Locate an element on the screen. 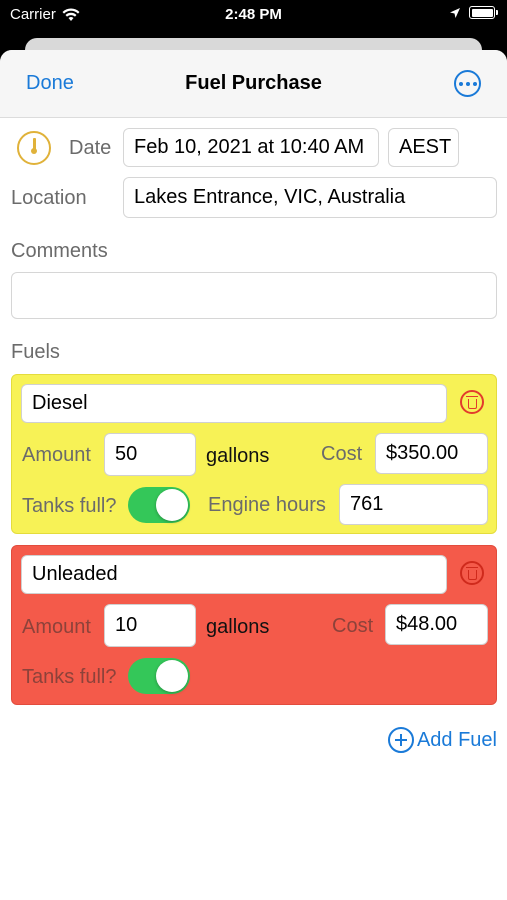 Image resolution: width=507 pixels, height=900 pixels. amount-field: 10 is located at coordinates (150, 625).